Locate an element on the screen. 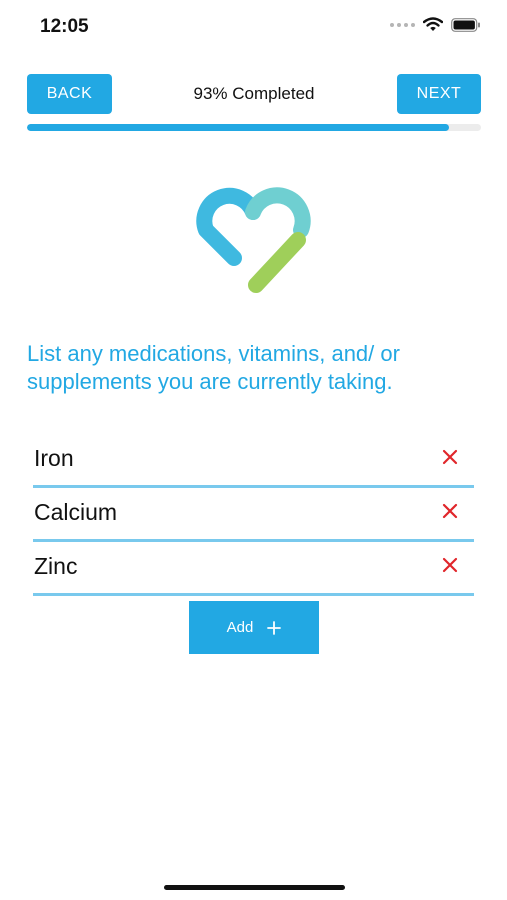 This screenshot has width=507, height=900. add-button-label: Add is located at coordinates (240, 627).